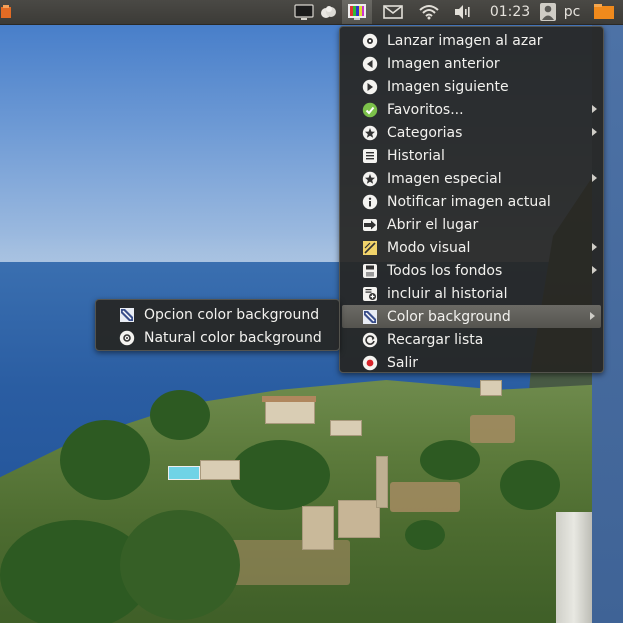 This screenshot has width=623, height=623. What do you see at coordinates (471, 155) in the screenshot?
I see `menu-item-historial: Historial` at bounding box center [471, 155].